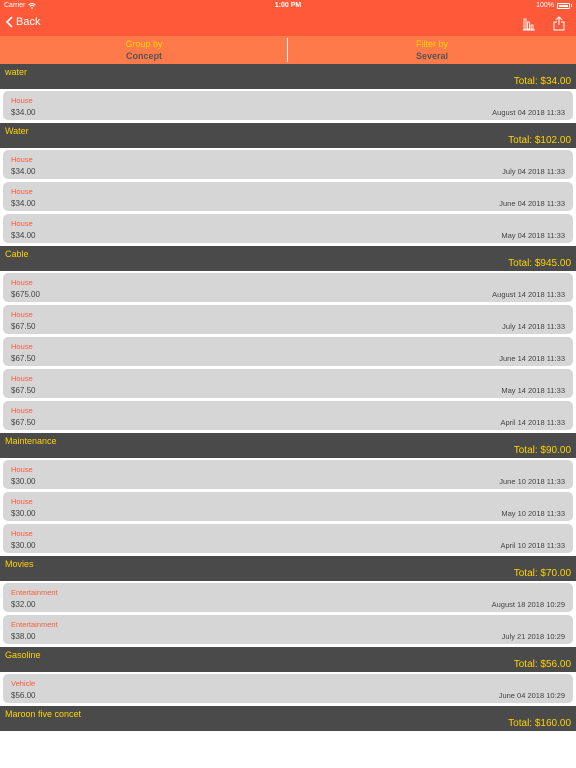 This screenshot has width=576, height=768. I want to click on expense-row: House $675.00 August 14 2018 11:33, so click(288, 287).